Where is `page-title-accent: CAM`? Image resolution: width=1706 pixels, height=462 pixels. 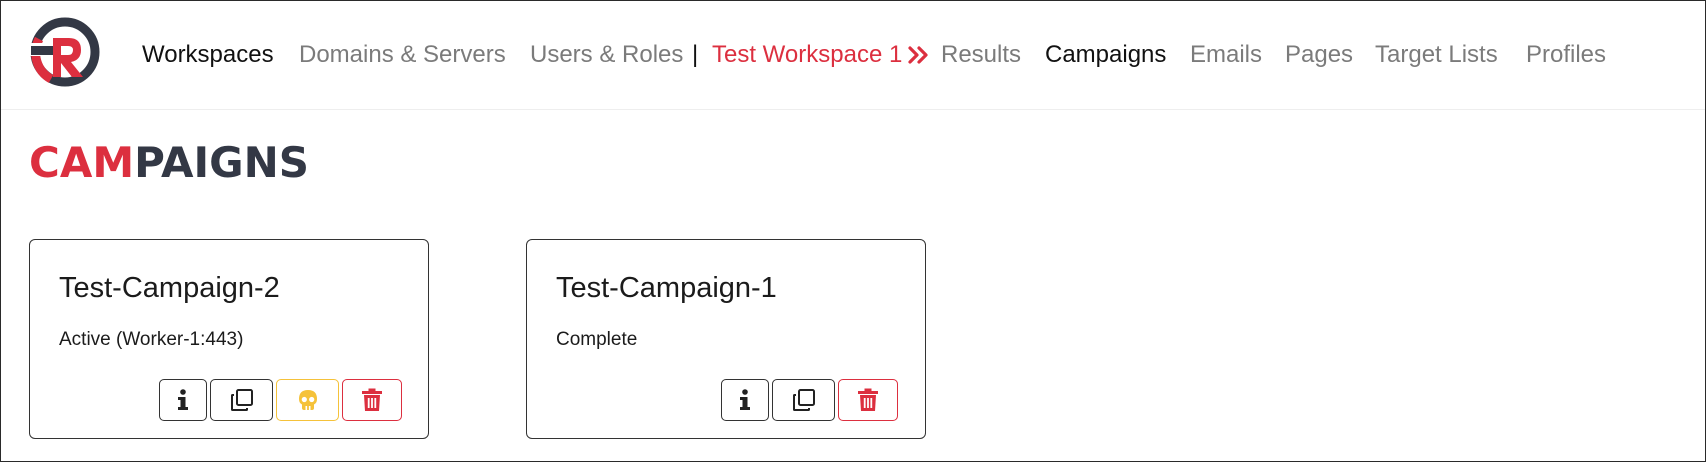
page-title-accent: CAM is located at coordinates (82, 162).